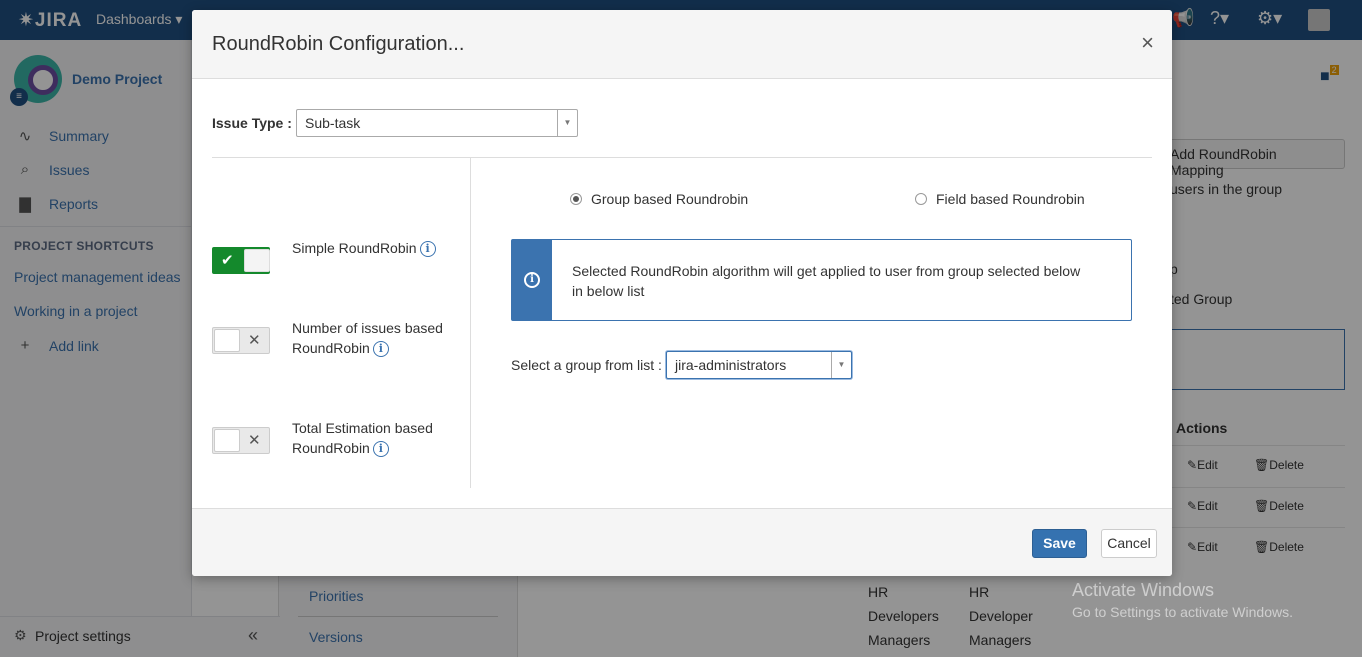 This screenshot has height=657, width=1362. What do you see at coordinates (367, 339) in the screenshot?
I see `issues-based-roundrobin-label: Number of issues based RoundRobin i` at bounding box center [367, 339].